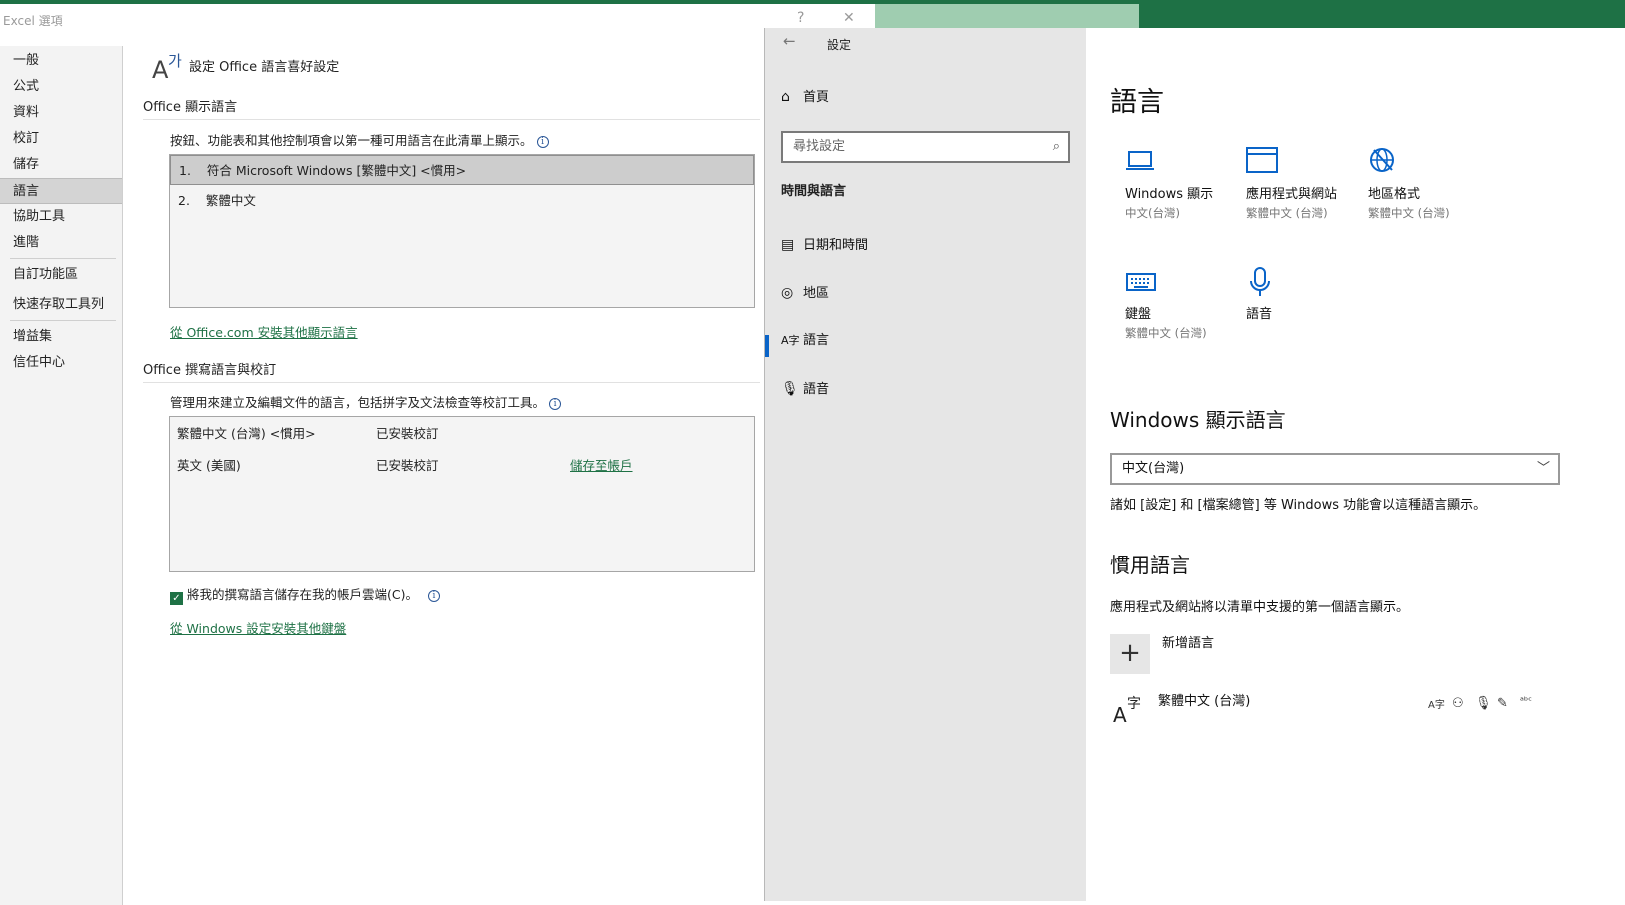  What do you see at coordinates (462, 170) in the screenshot?
I see `list-item: 1. 符合 Microsoft Windows [繁體中文] <慣用>` at bounding box center [462, 170].